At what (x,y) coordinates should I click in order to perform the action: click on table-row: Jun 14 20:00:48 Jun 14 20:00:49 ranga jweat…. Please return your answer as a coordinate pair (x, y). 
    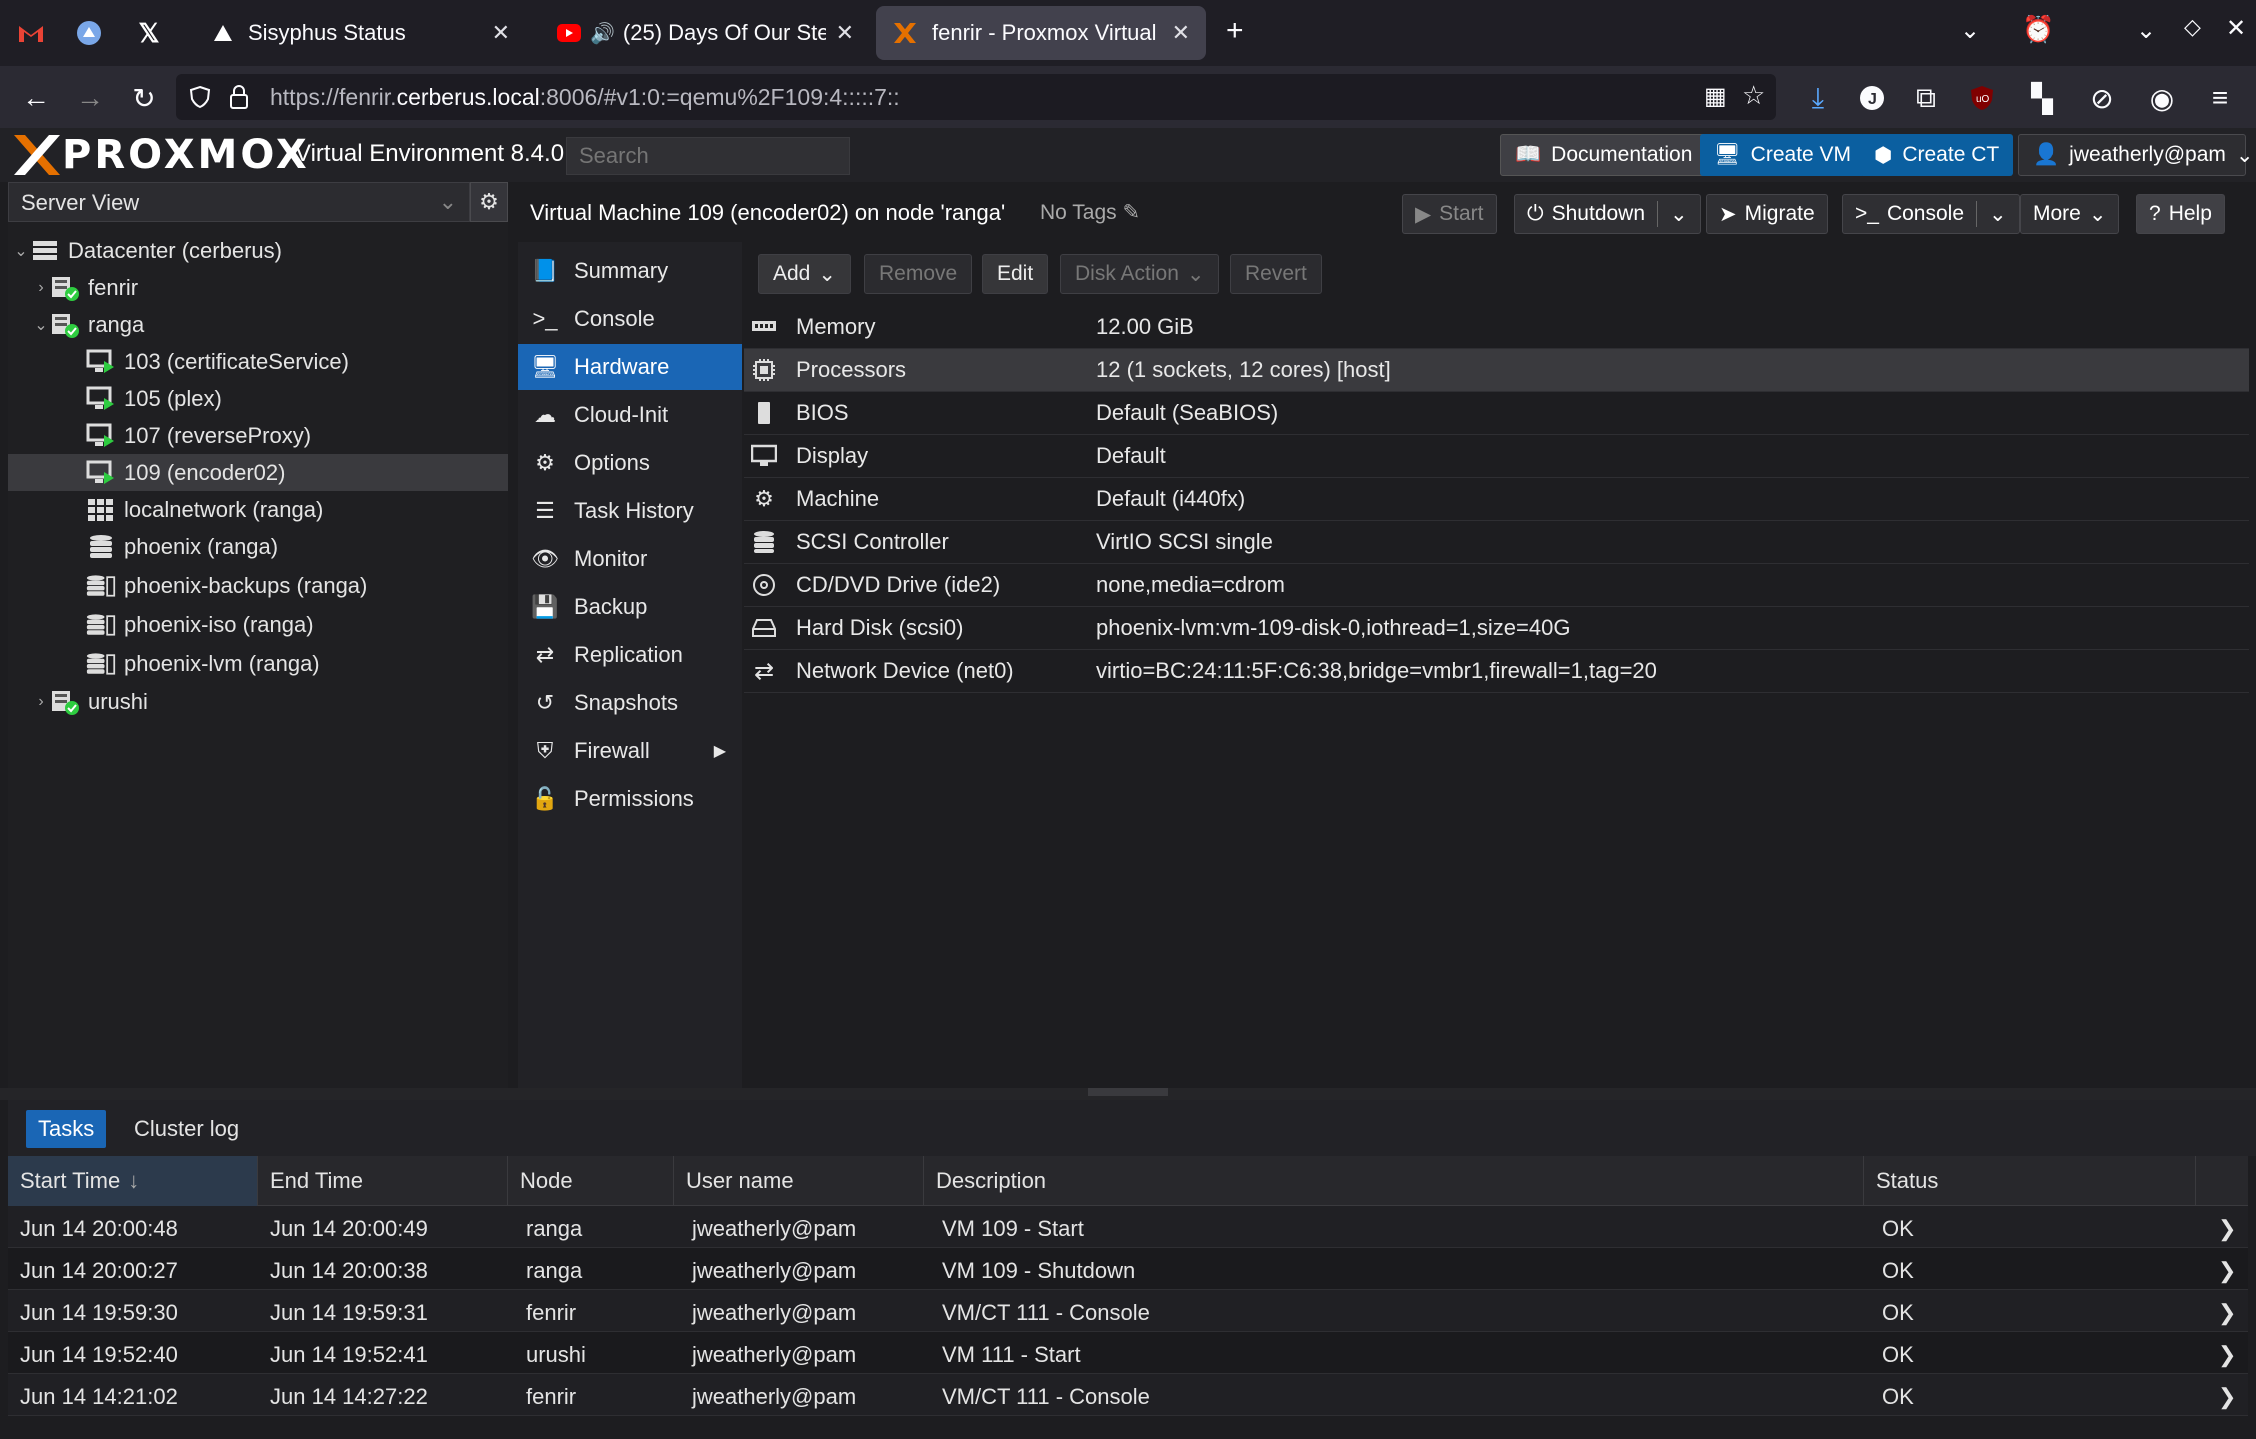
    Looking at the image, I should click on (1128, 1227).